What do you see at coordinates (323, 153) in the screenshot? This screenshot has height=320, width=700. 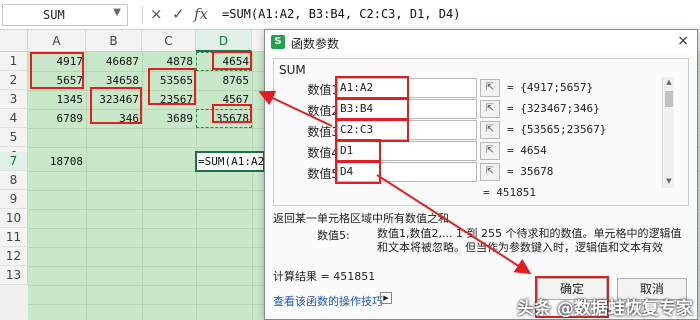 I see `arg-label-4: 数值4` at bounding box center [323, 153].